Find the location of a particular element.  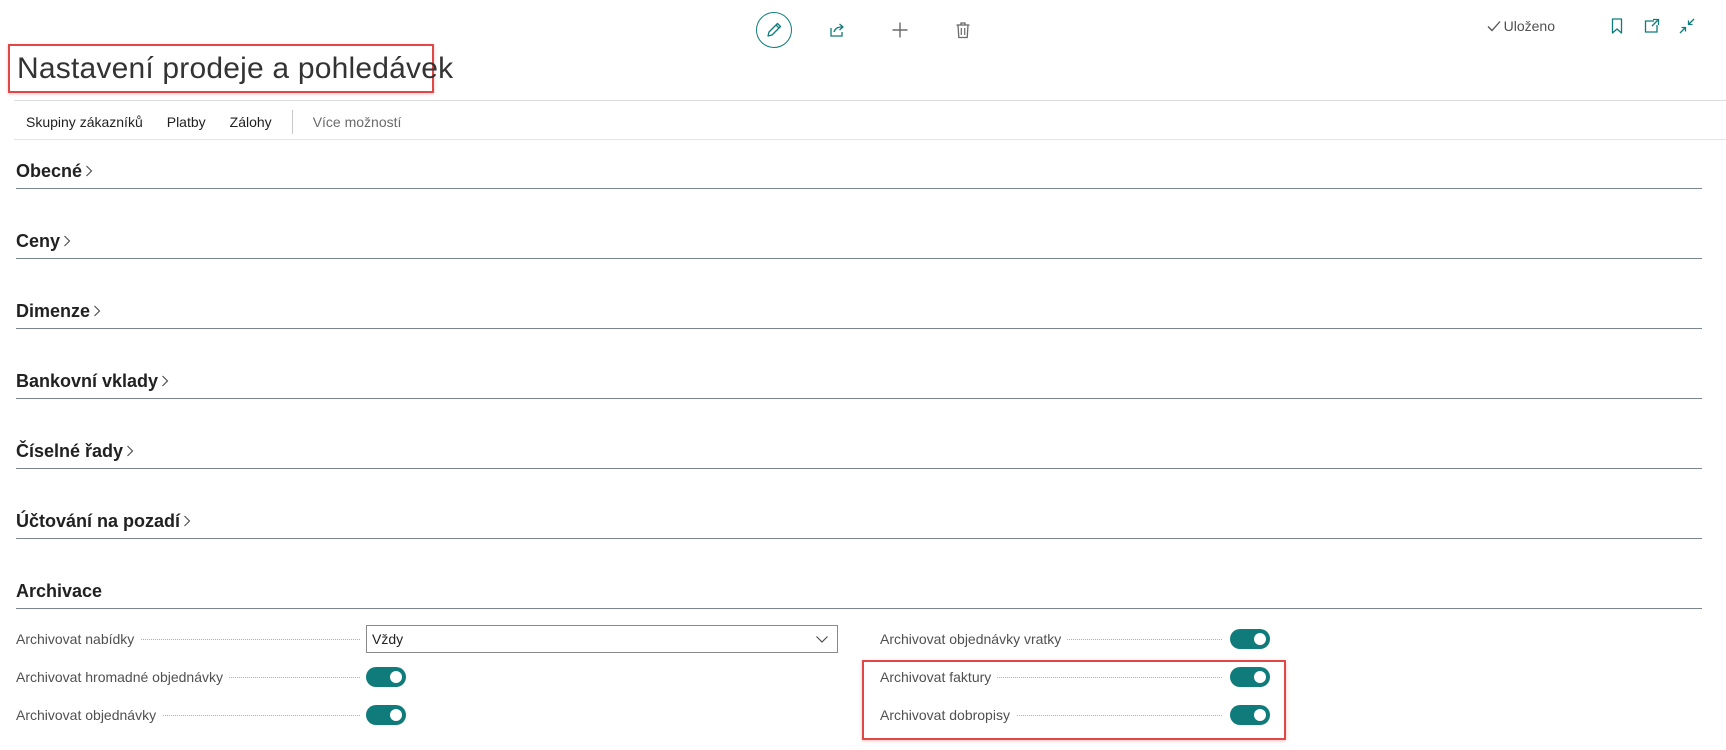

field-label: Archivovat objednávky vratky is located at coordinates (974, 639).